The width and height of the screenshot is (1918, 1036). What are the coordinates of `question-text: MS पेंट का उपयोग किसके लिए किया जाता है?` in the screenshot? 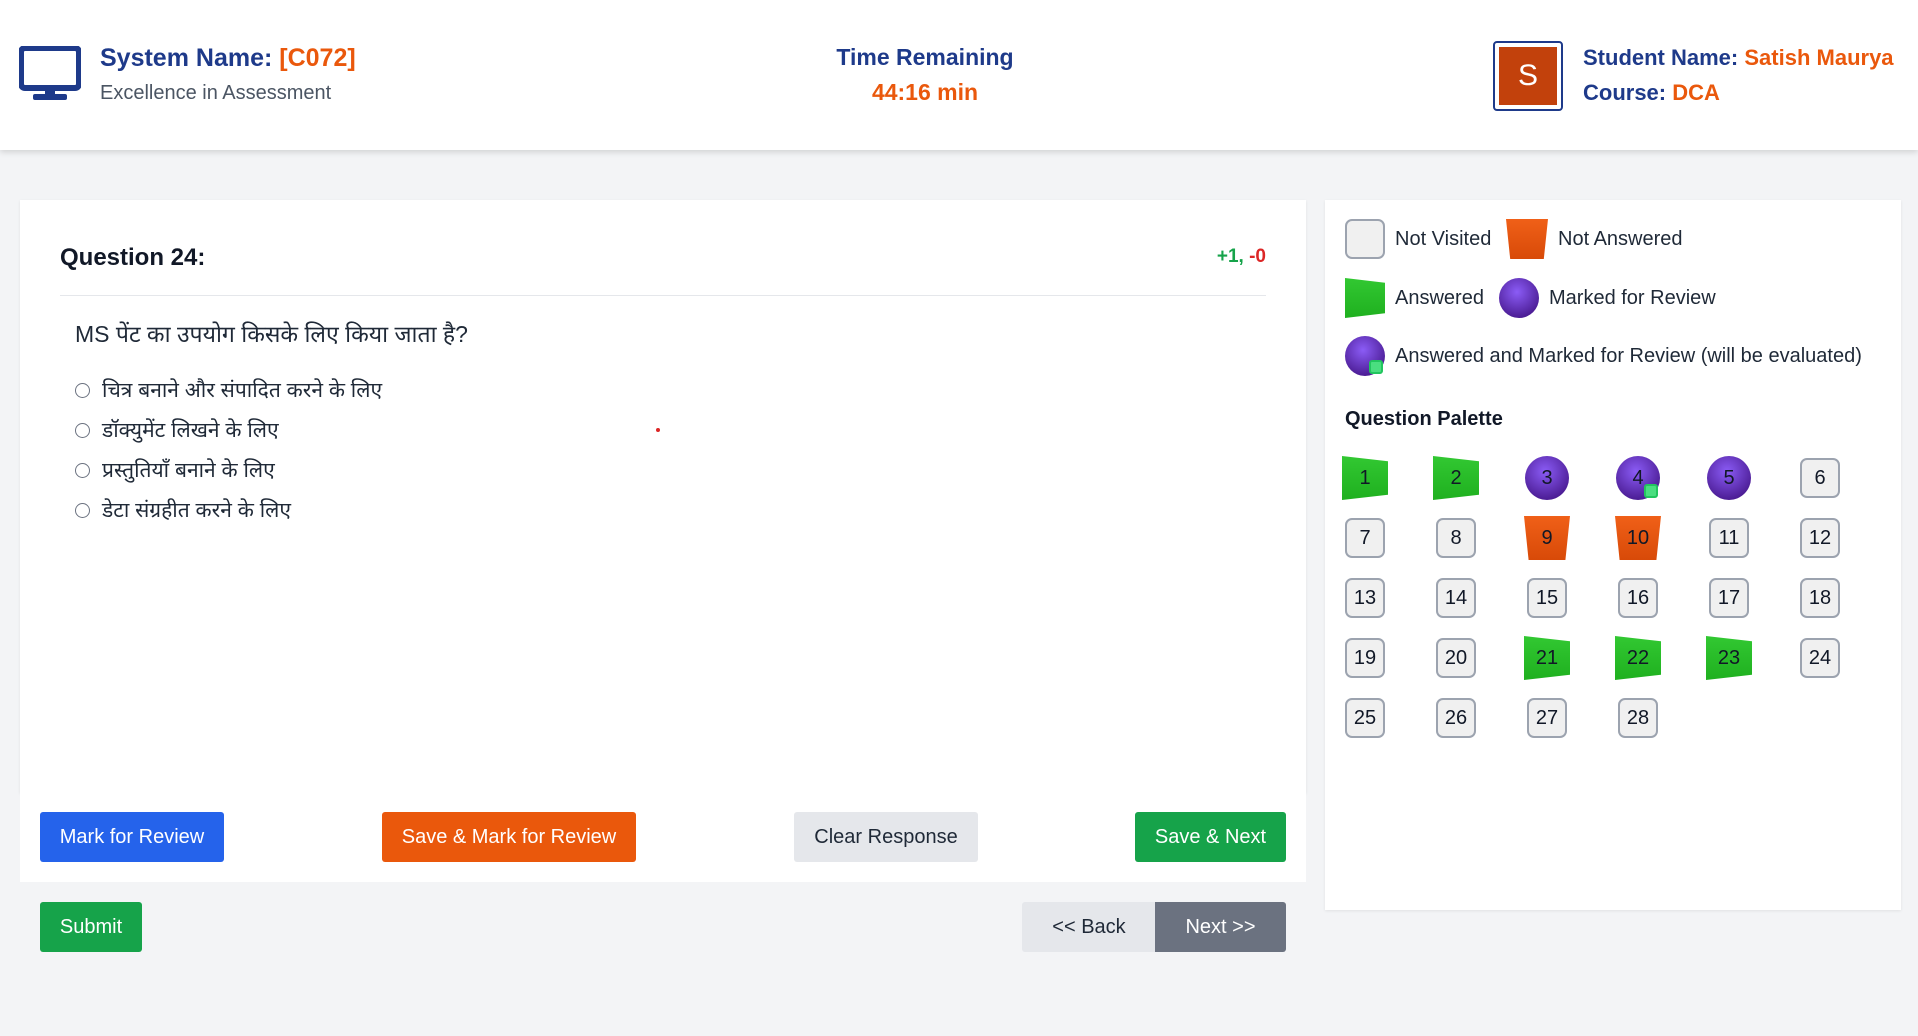 It's located at (271, 334).